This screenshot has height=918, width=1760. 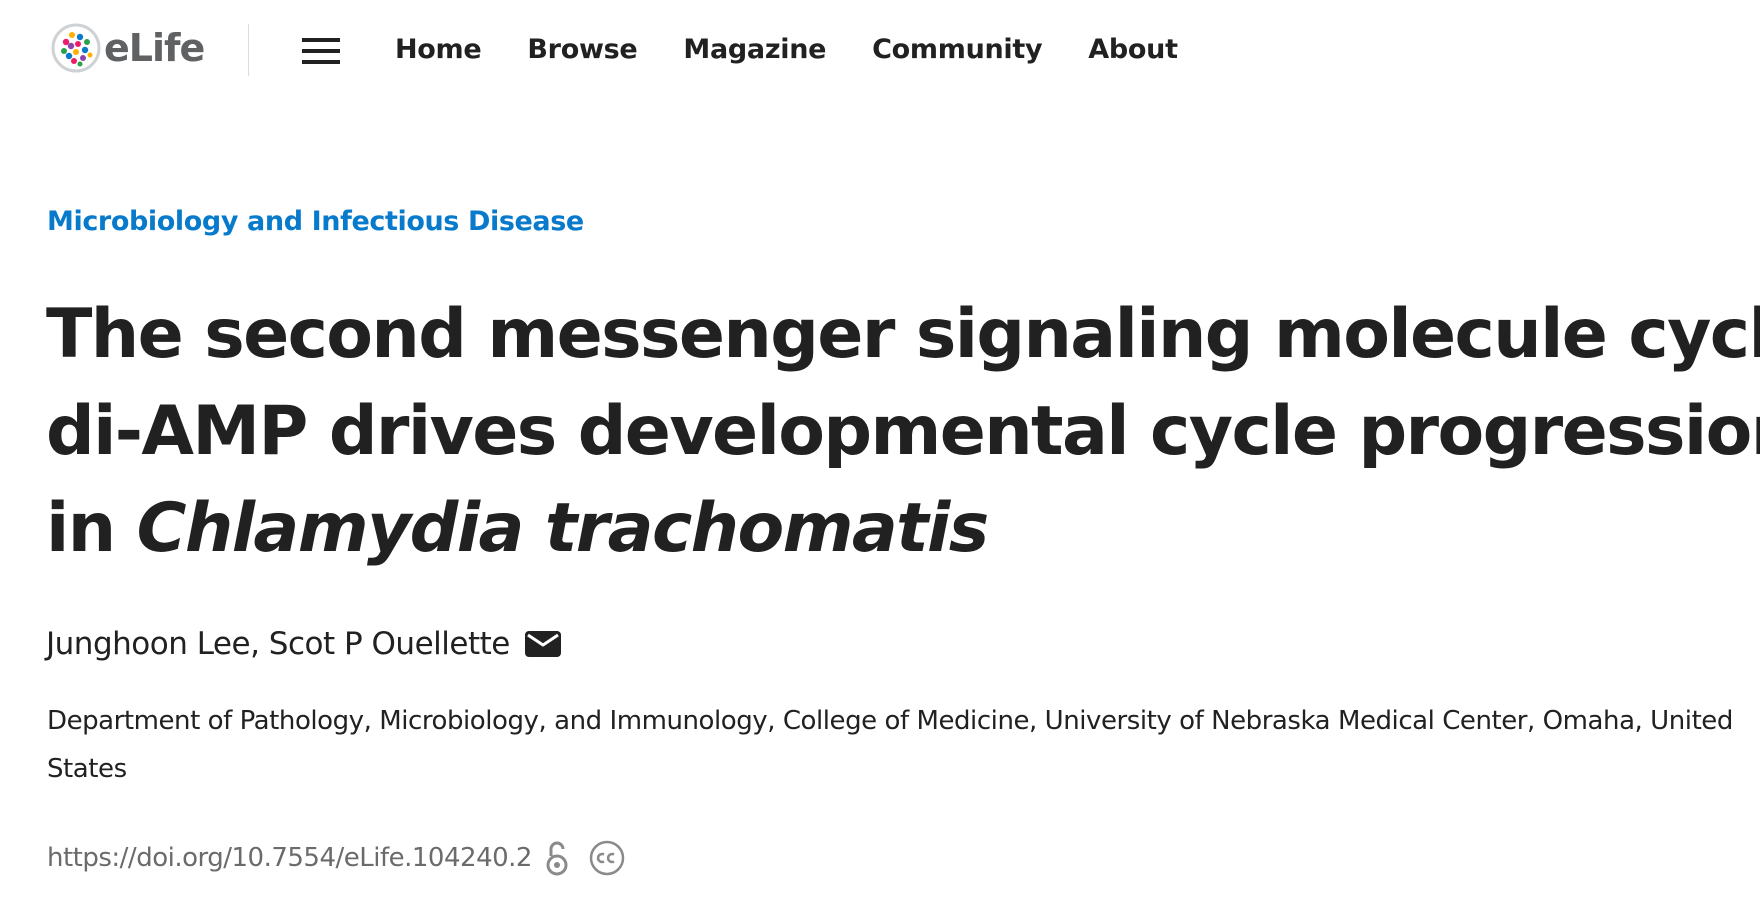 What do you see at coordinates (557, 858) in the screenshot?
I see `open-access-icon` at bounding box center [557, 858].